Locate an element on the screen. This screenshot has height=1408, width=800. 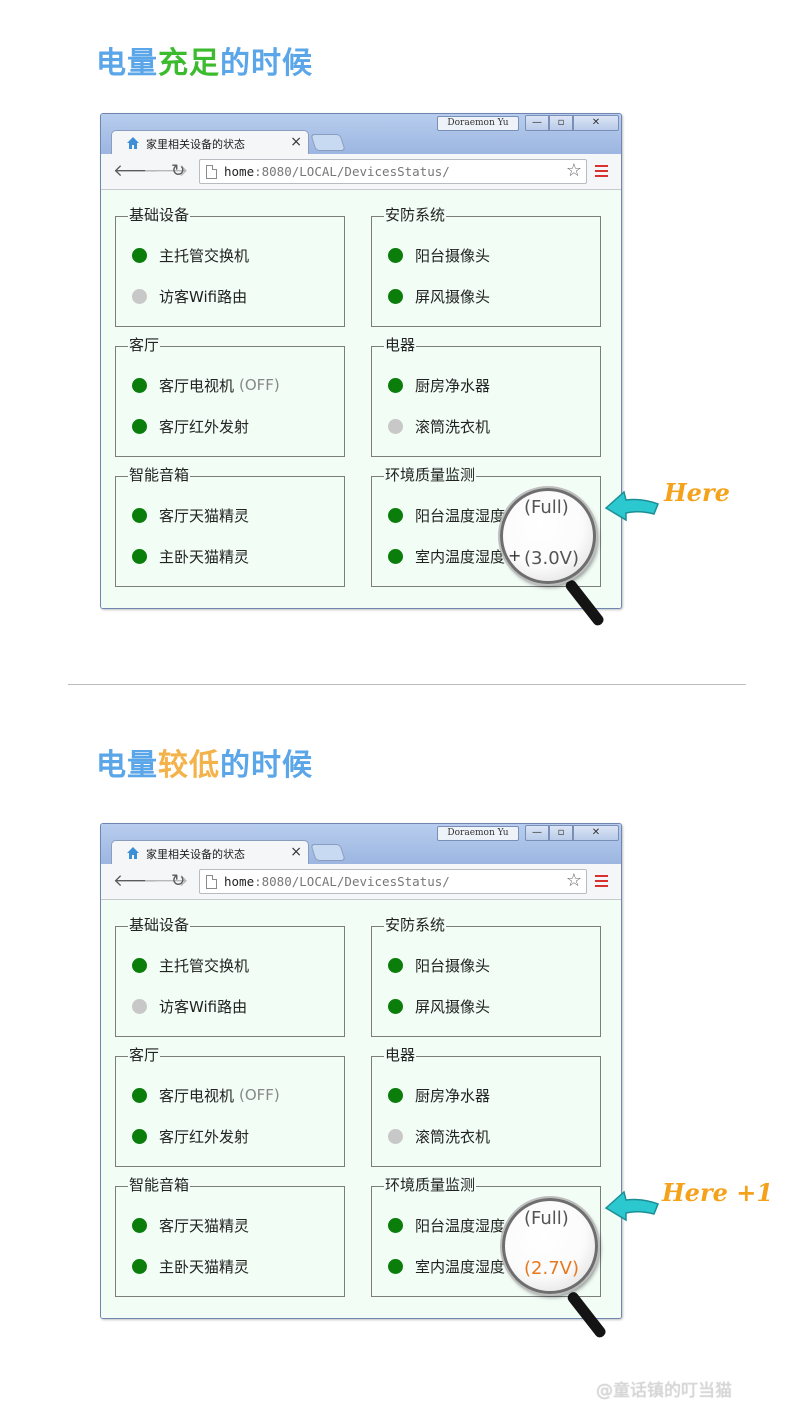
device-item: 滚筒洗衣机 is located at coordinates (439, 1136).